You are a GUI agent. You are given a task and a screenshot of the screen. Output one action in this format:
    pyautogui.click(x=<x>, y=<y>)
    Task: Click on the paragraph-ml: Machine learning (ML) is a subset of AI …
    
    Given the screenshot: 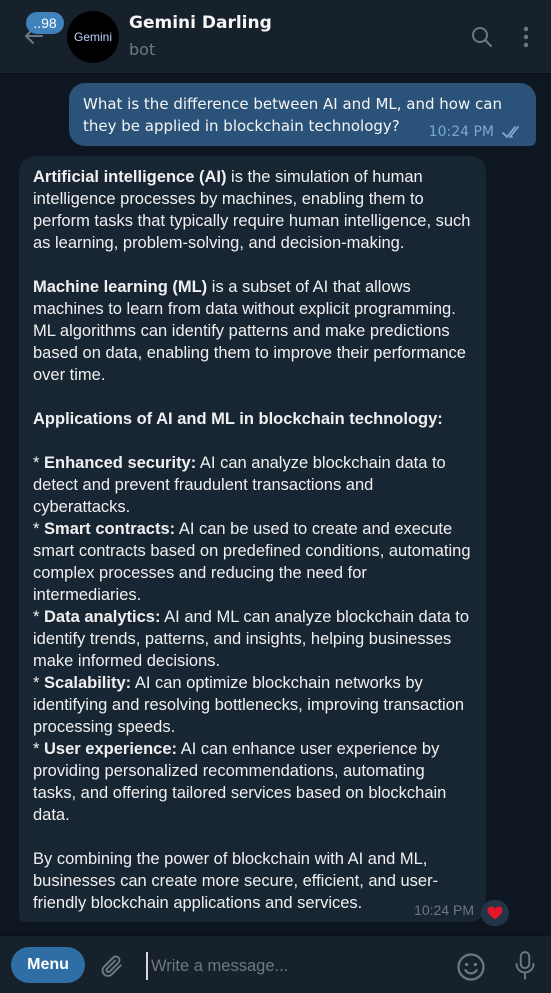 What is the action you would take?
    pyautogui.click(x=252, y=331)
    